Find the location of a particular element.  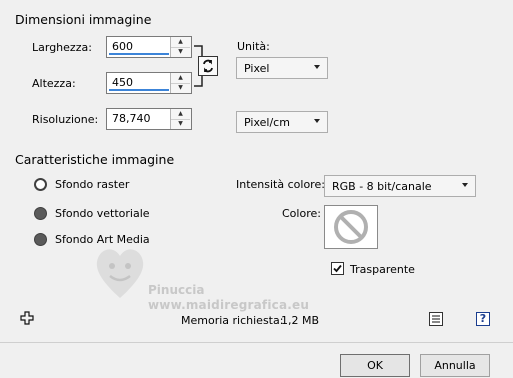

ok-button: OK is located at coordinates (375, 365).